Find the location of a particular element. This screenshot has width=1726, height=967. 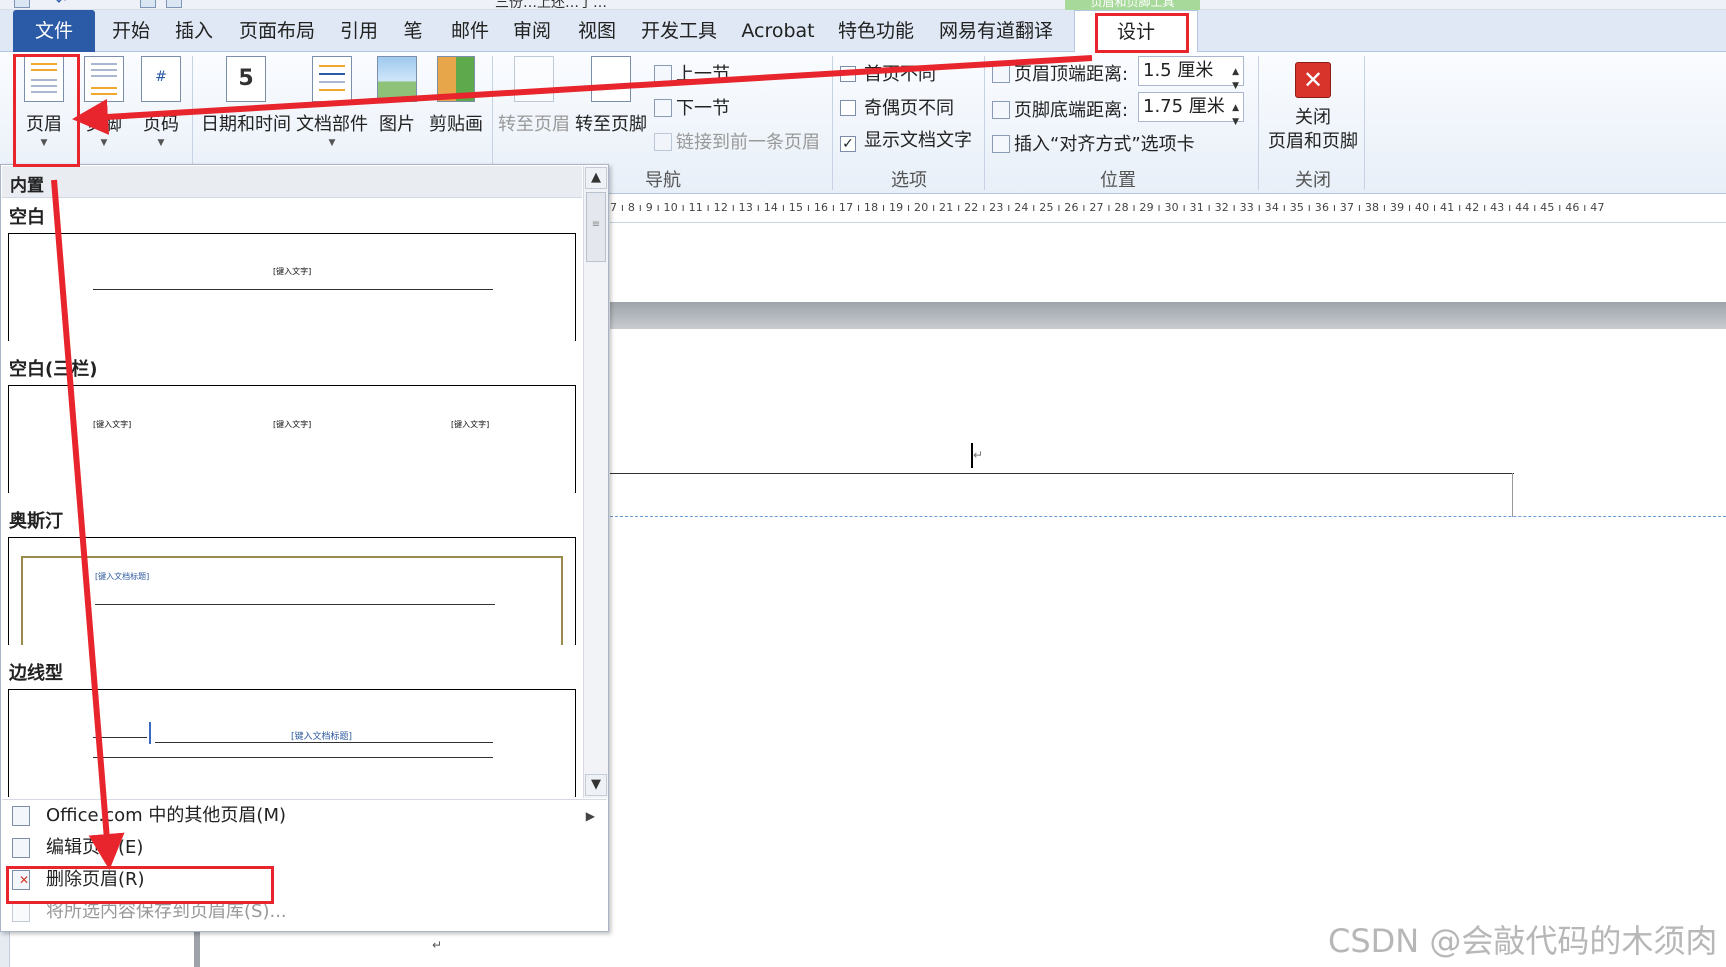

arrow-design-to-header is located at coordinates (582, 95).